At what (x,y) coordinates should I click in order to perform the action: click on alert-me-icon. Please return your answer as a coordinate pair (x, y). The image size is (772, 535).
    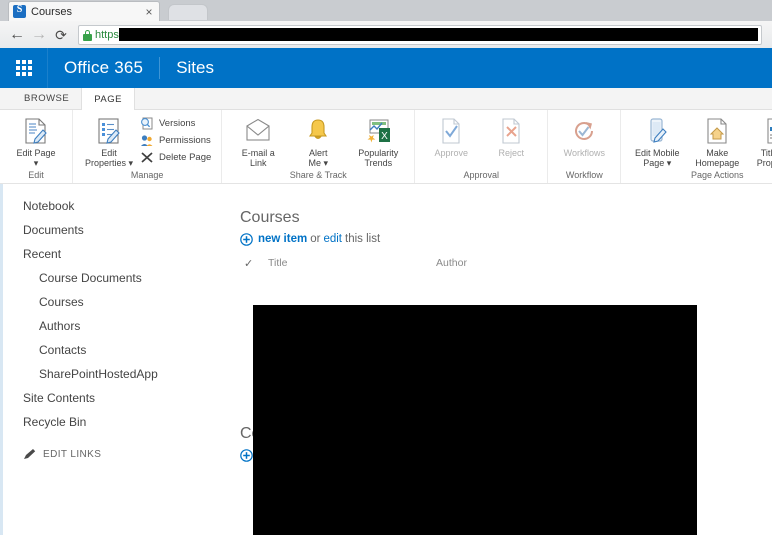
    Looking at the image, I should click on (318, 131).